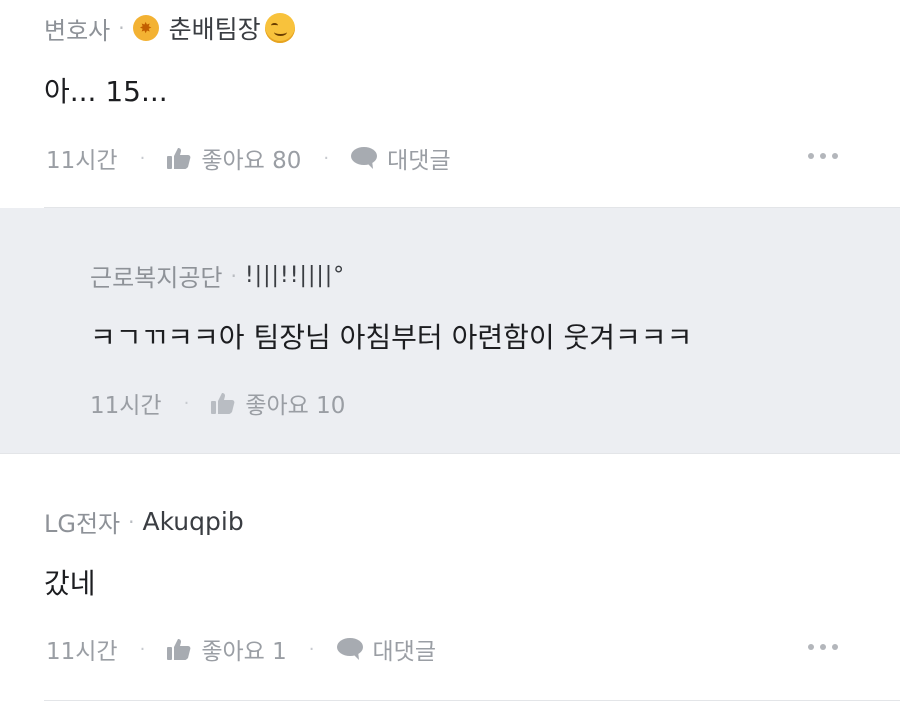  What do you see at coordinates (472, 700) in the screenshot?
I see `divider` at bounding box center [472, 700].